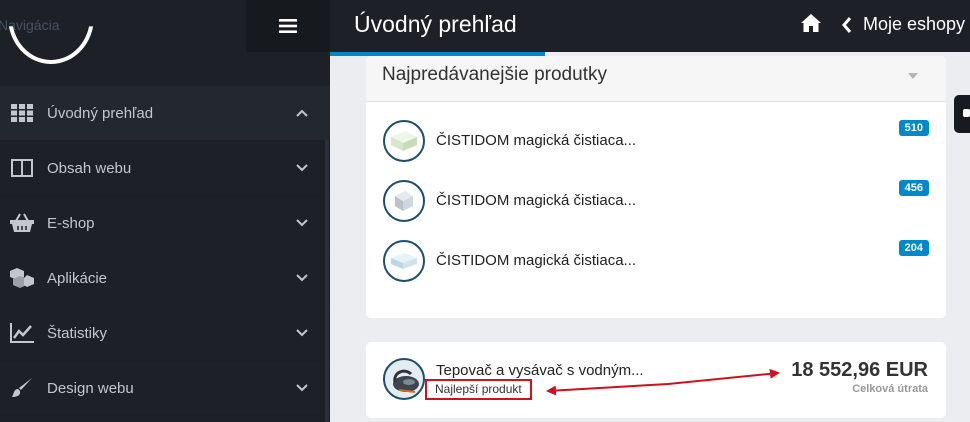 This screenshot has height=422, width=970. Describe the element at coordinates (100, 113) in the screenshot. I see `sidebar-item-label: Úvodný prehľad` at that location.